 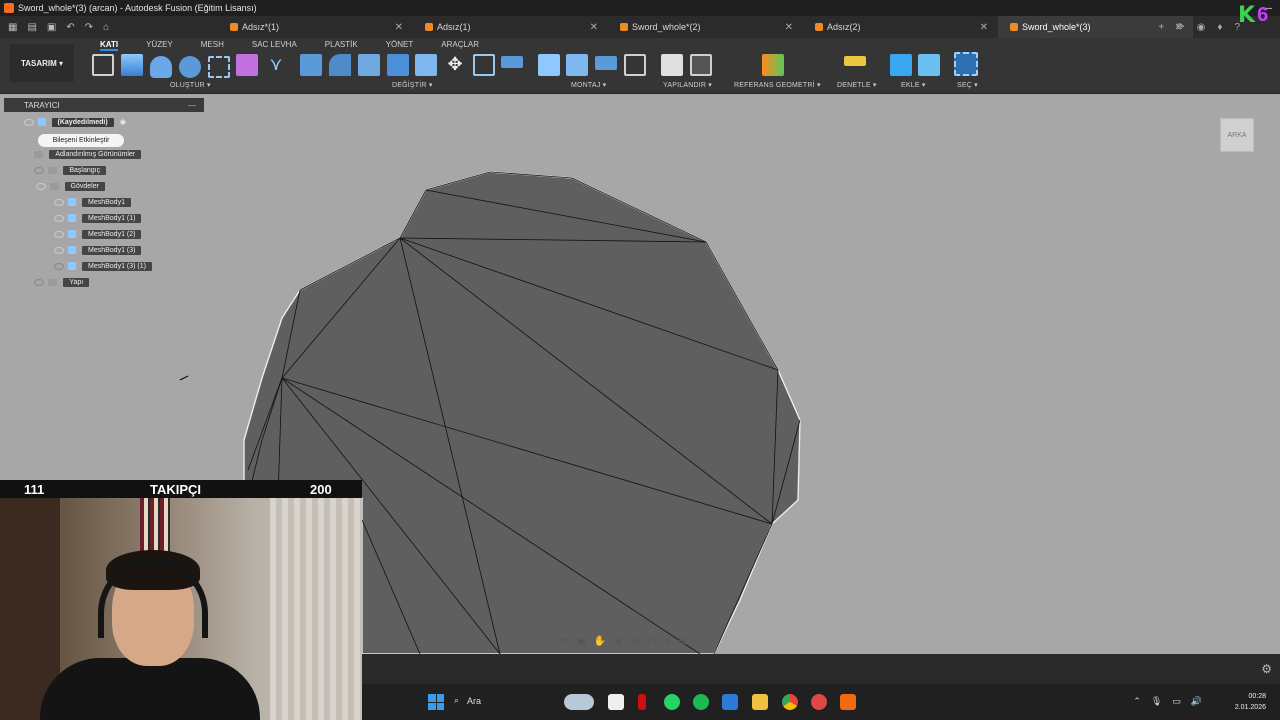 What do you see at coordinates (1237, 135) in the screenshot?
I see `view-cube: ARKA` at bounding box center [1237, 135].